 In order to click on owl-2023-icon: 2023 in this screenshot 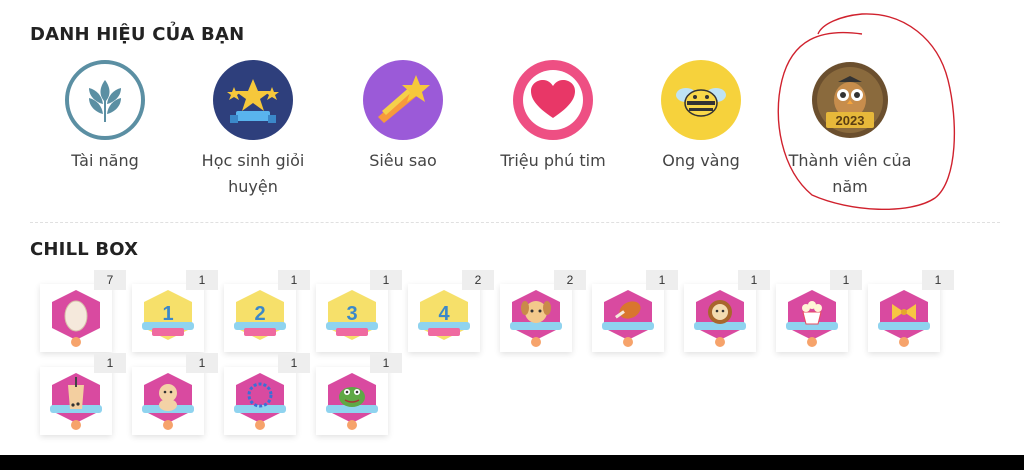, I will do `click(850, 100)`.